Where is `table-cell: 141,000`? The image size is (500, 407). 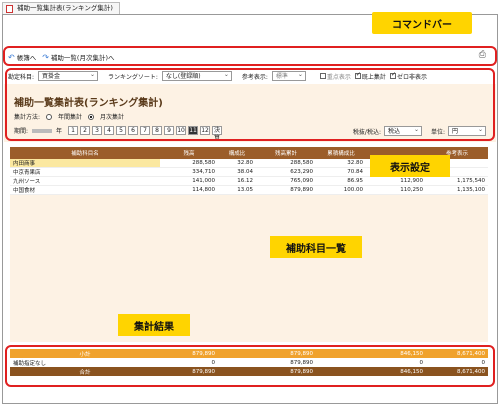 table-cell: 141,000 is located at coordinates (203, 181).